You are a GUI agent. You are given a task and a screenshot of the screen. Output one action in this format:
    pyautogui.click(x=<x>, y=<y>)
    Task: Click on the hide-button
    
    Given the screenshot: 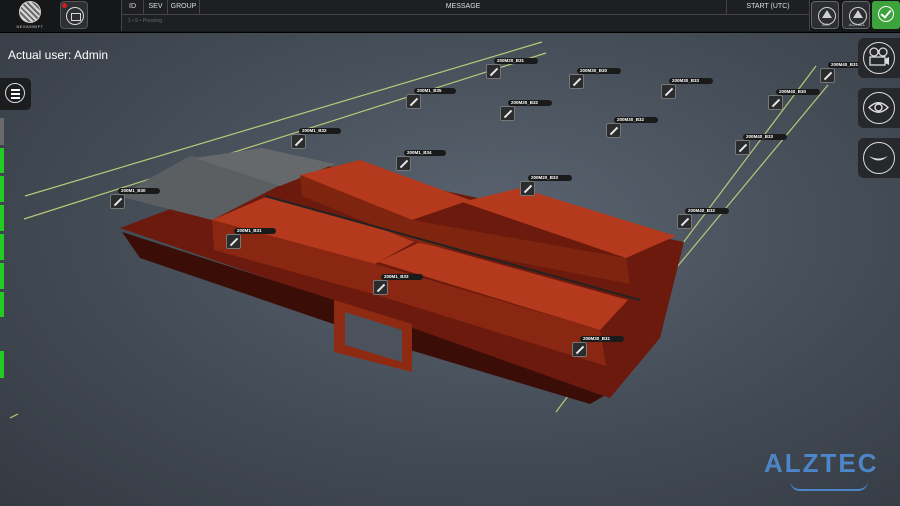 What is the action you would take?
    pyautogui.click(x=879, y=158)
    